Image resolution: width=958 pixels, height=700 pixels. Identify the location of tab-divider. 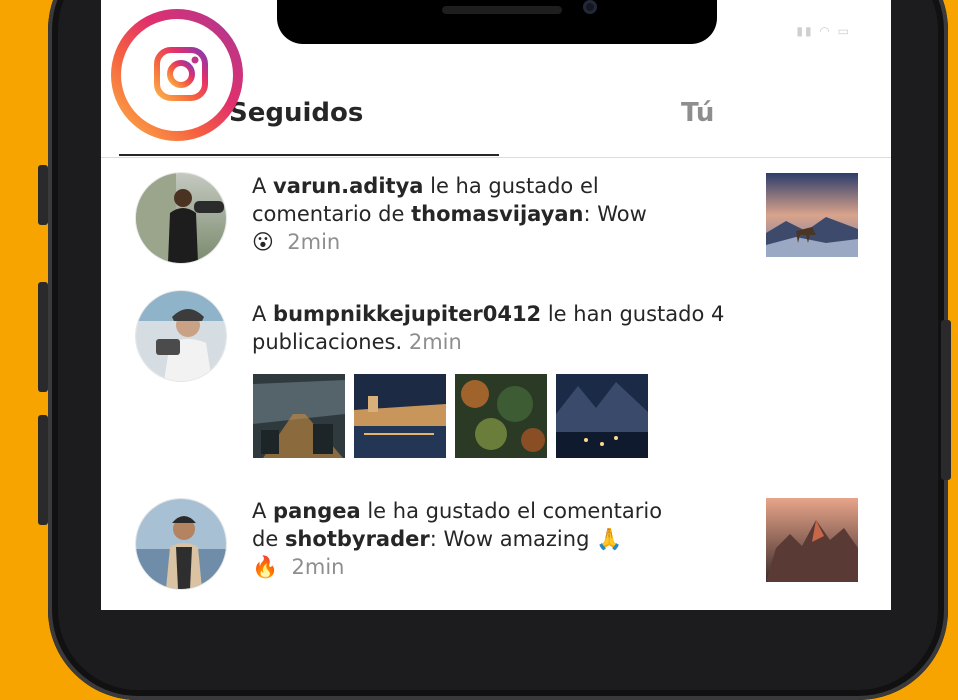
(496, 157).